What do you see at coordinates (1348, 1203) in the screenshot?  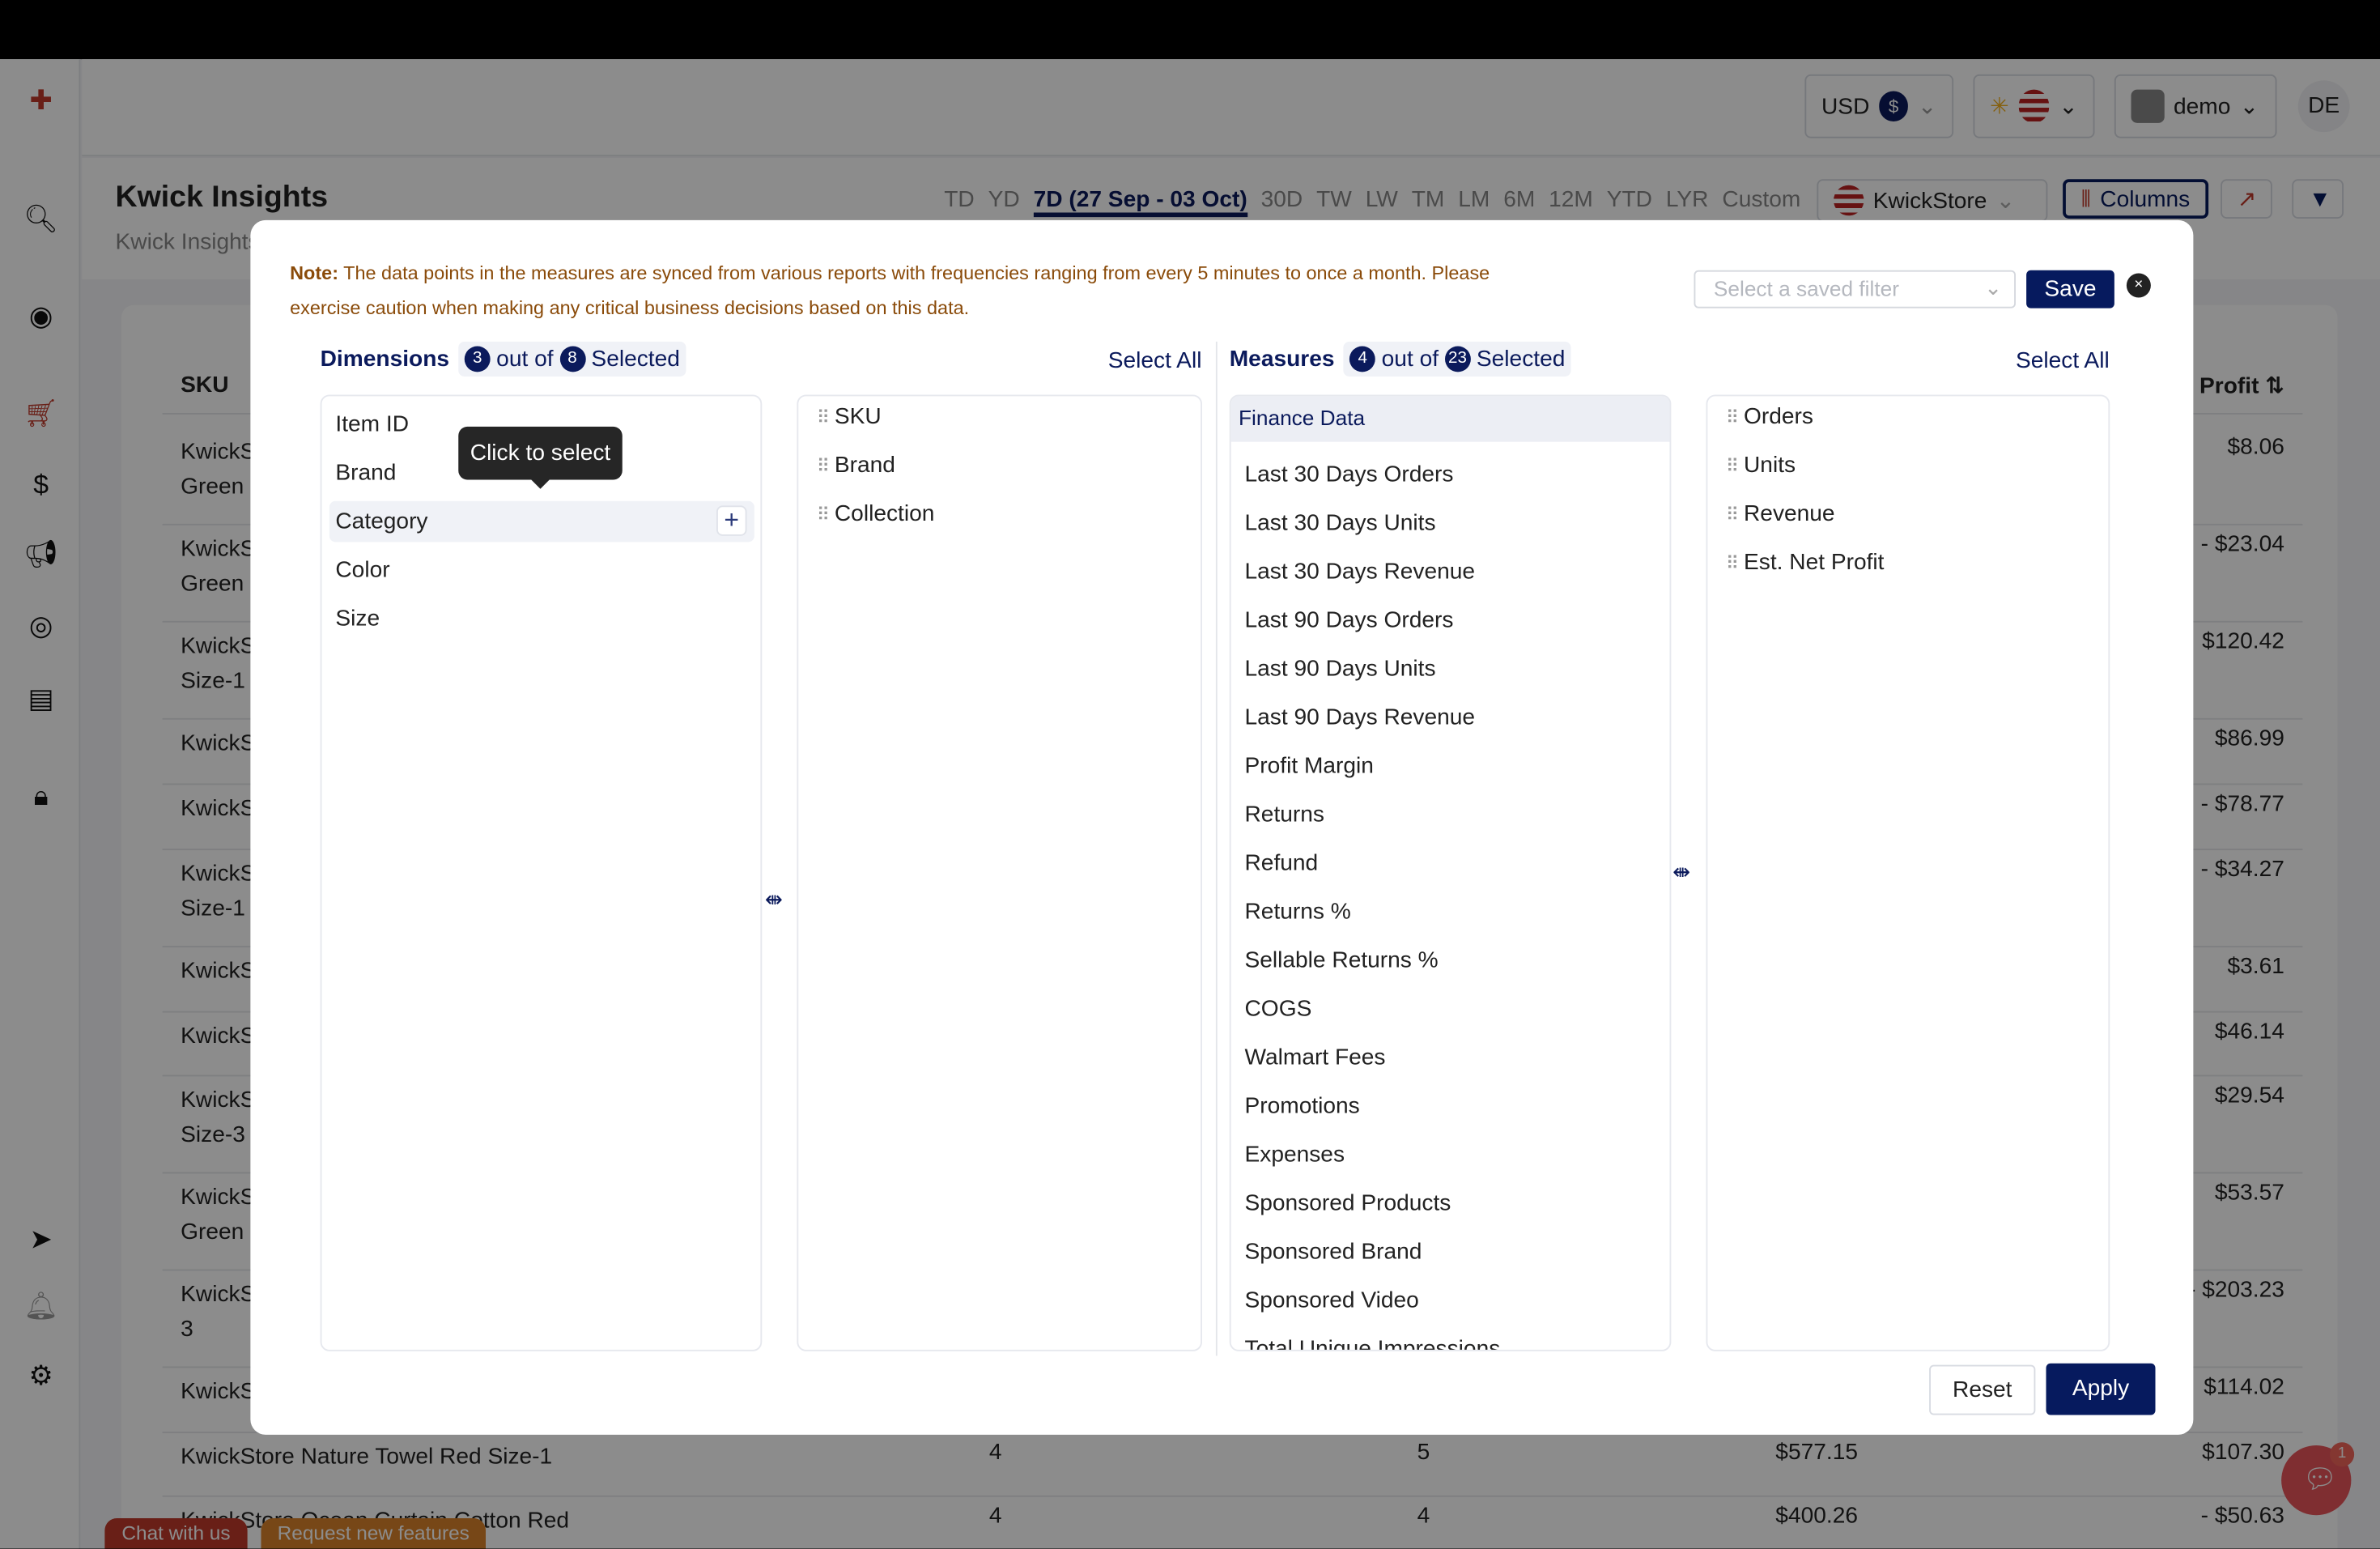 I see `measure-option: Sponsored Products` at bounding box center [1348, 1203].